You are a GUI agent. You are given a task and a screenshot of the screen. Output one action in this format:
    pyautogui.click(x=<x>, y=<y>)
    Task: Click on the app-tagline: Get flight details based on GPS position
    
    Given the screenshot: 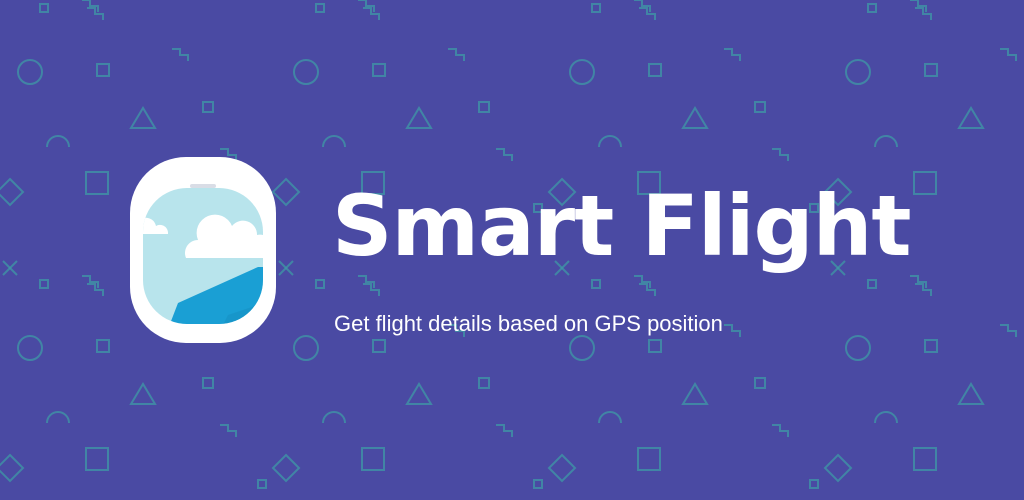 What is the action you would take?
    pyautogui.click(x=528, y=323)
    